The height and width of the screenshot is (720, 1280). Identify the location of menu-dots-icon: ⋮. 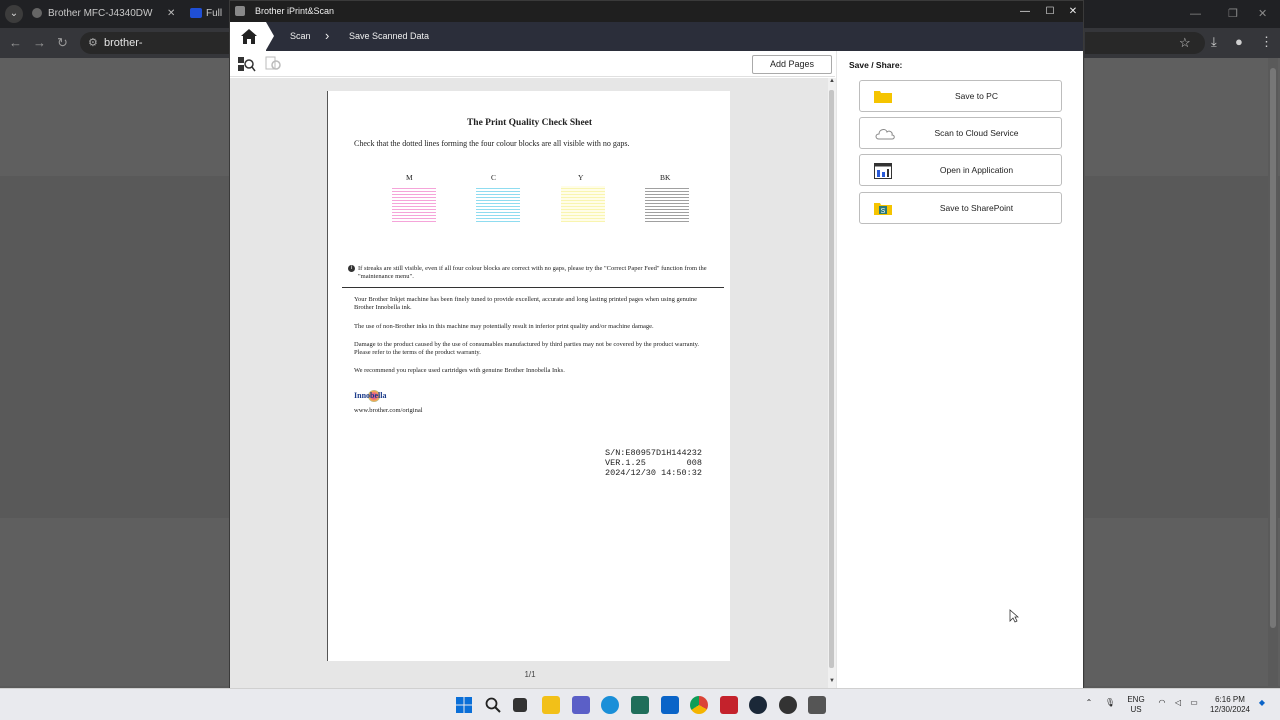
(1266, 42).